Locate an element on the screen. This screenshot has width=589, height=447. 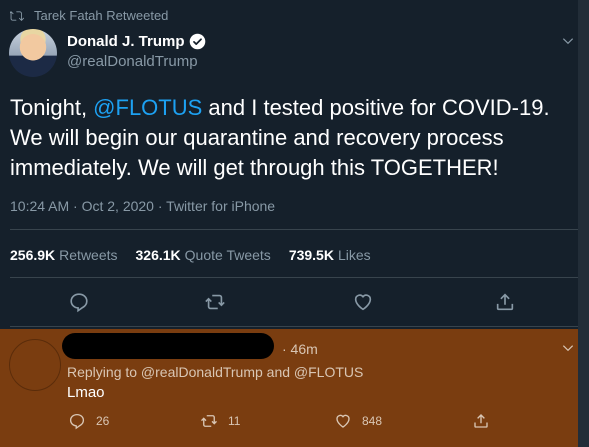
reply-timestamp: · 46m is located at coordinates (300, 349).